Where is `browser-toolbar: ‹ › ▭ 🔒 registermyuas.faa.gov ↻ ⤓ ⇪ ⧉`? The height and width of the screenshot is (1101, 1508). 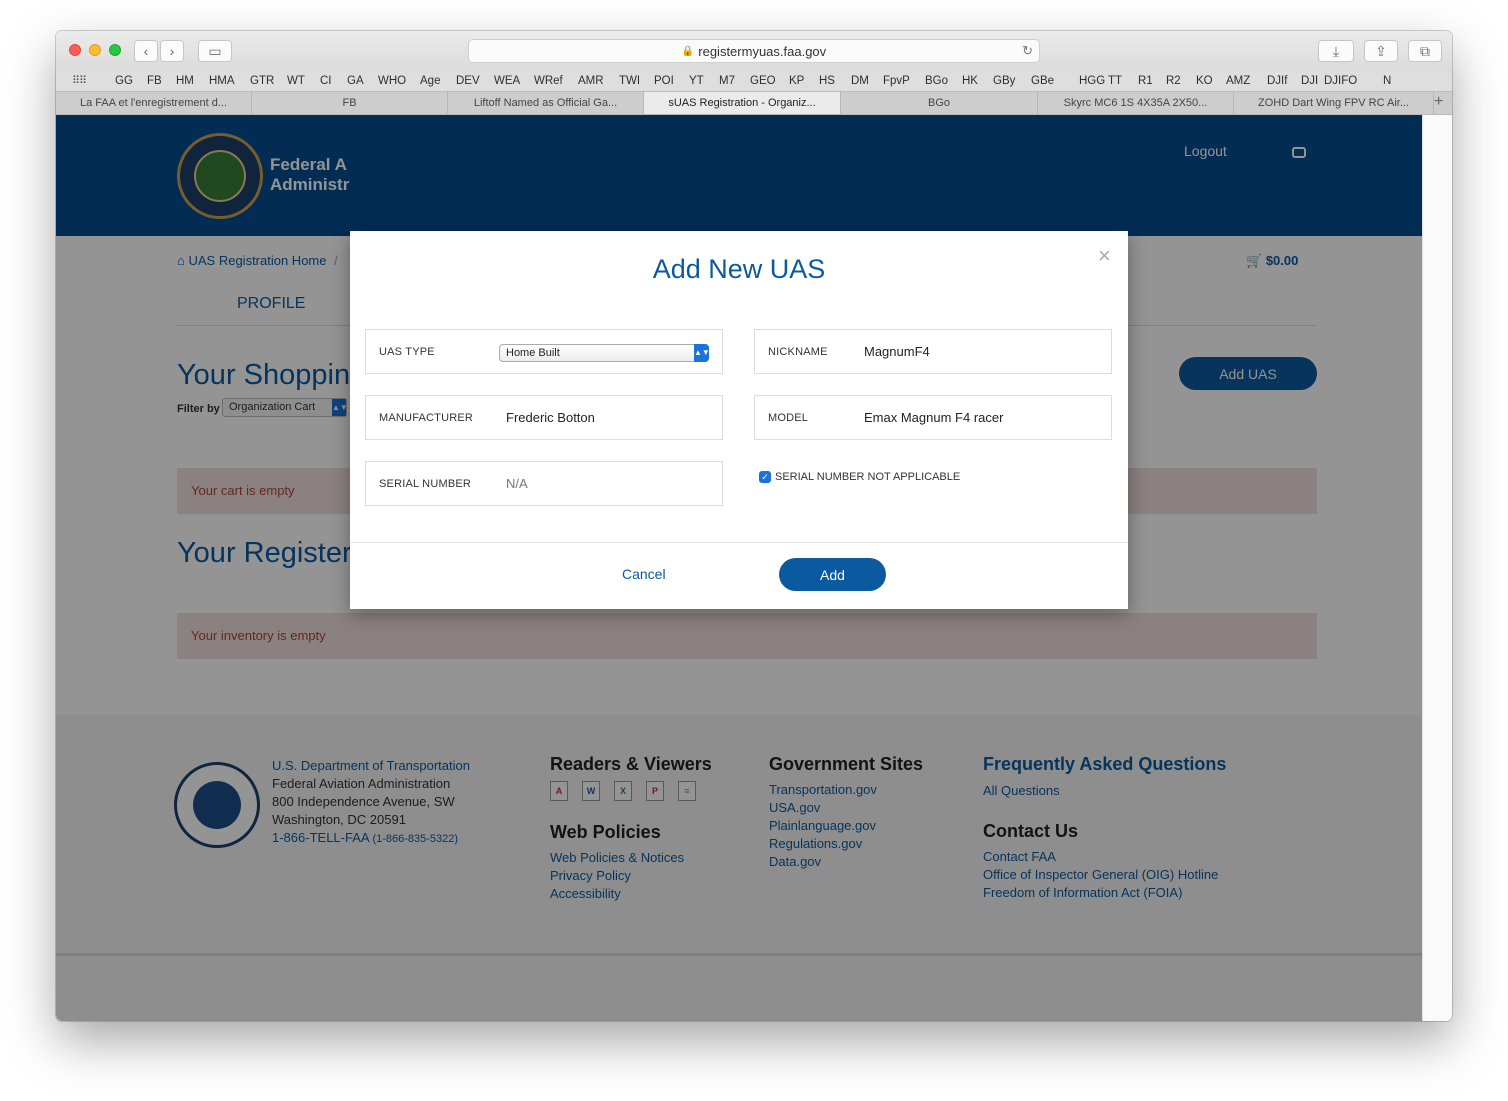
browser-toolbar: ‹ › ▭ 🔒 registermyuas.faa.gov ↻ ⤓ ⇪ ⧉ is located at coordinates (754, 51).